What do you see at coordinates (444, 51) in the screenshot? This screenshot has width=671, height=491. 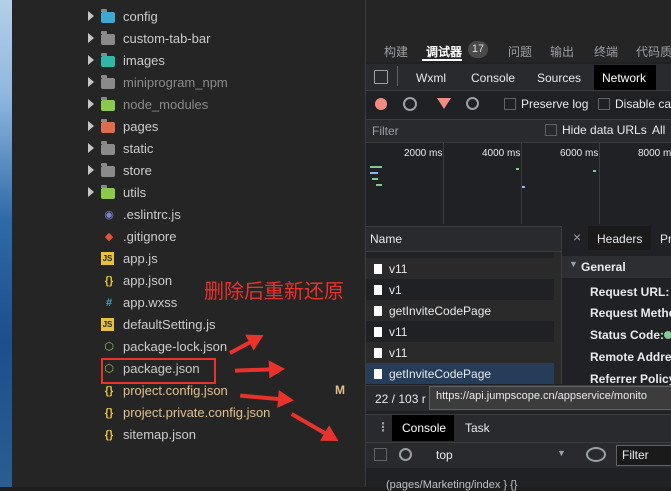 I see `tab-debugger: 调试器` at bounding box center [444, 51].